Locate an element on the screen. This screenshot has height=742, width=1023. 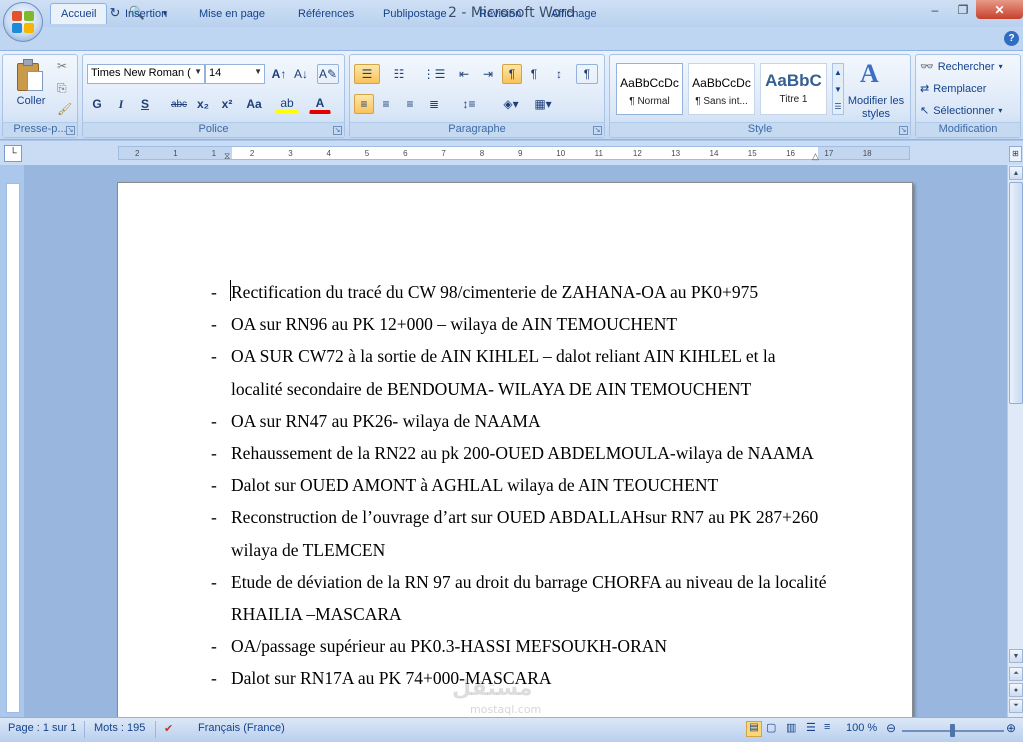
change-case-button: Aa is located at coordinates (254, 104).